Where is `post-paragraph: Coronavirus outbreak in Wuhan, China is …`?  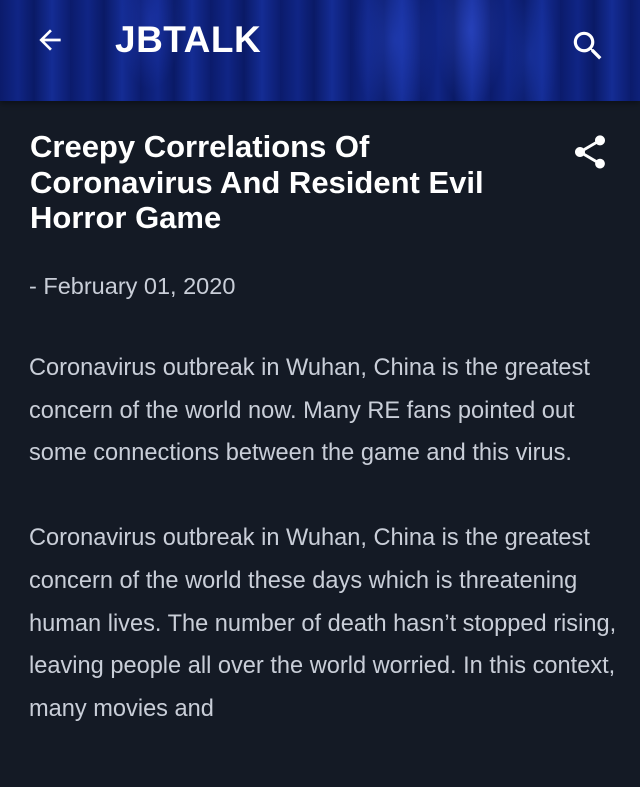
post-paragraph: Coronavirus outbreak in Wuhan, China is … is located at coordinates (309, 411).